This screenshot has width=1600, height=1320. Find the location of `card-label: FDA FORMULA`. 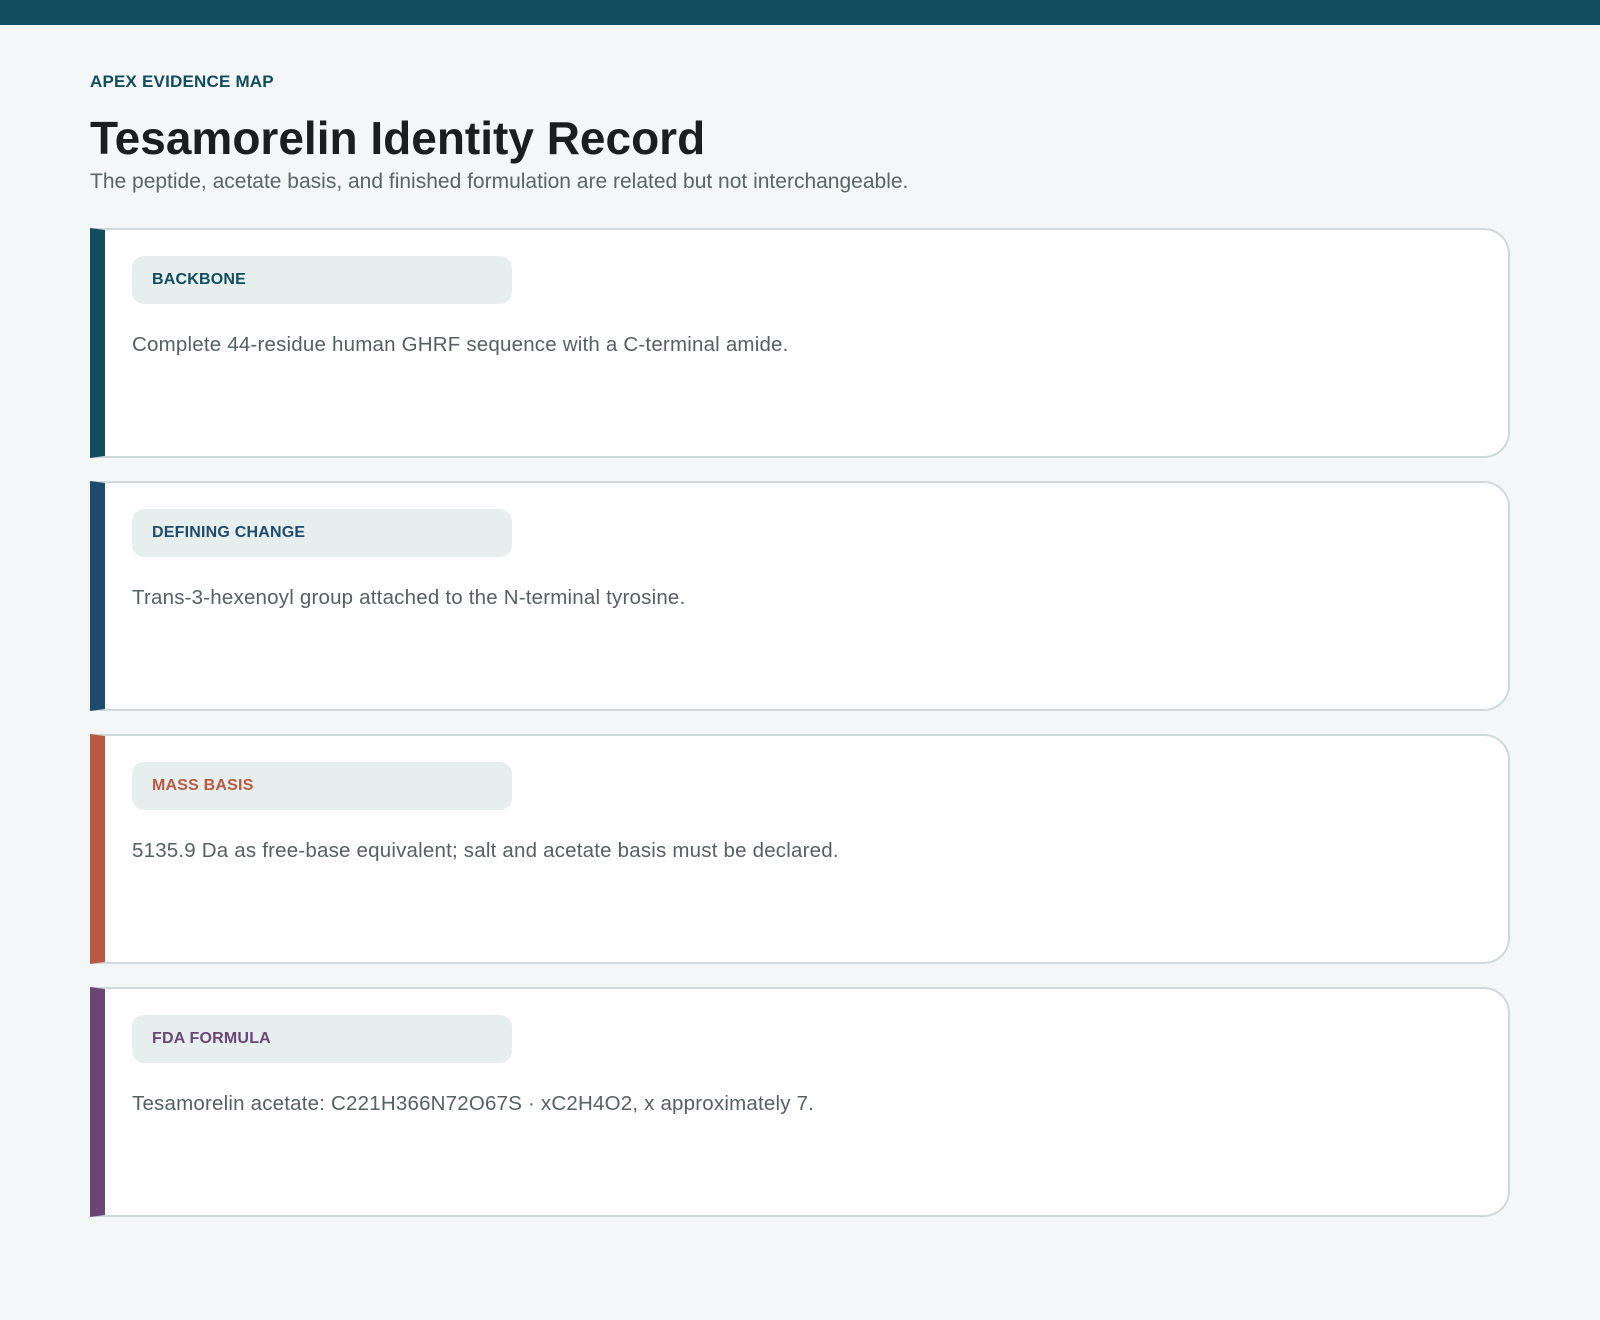

card-label: FDA FORMULA is located at coordinates (322, 1039).